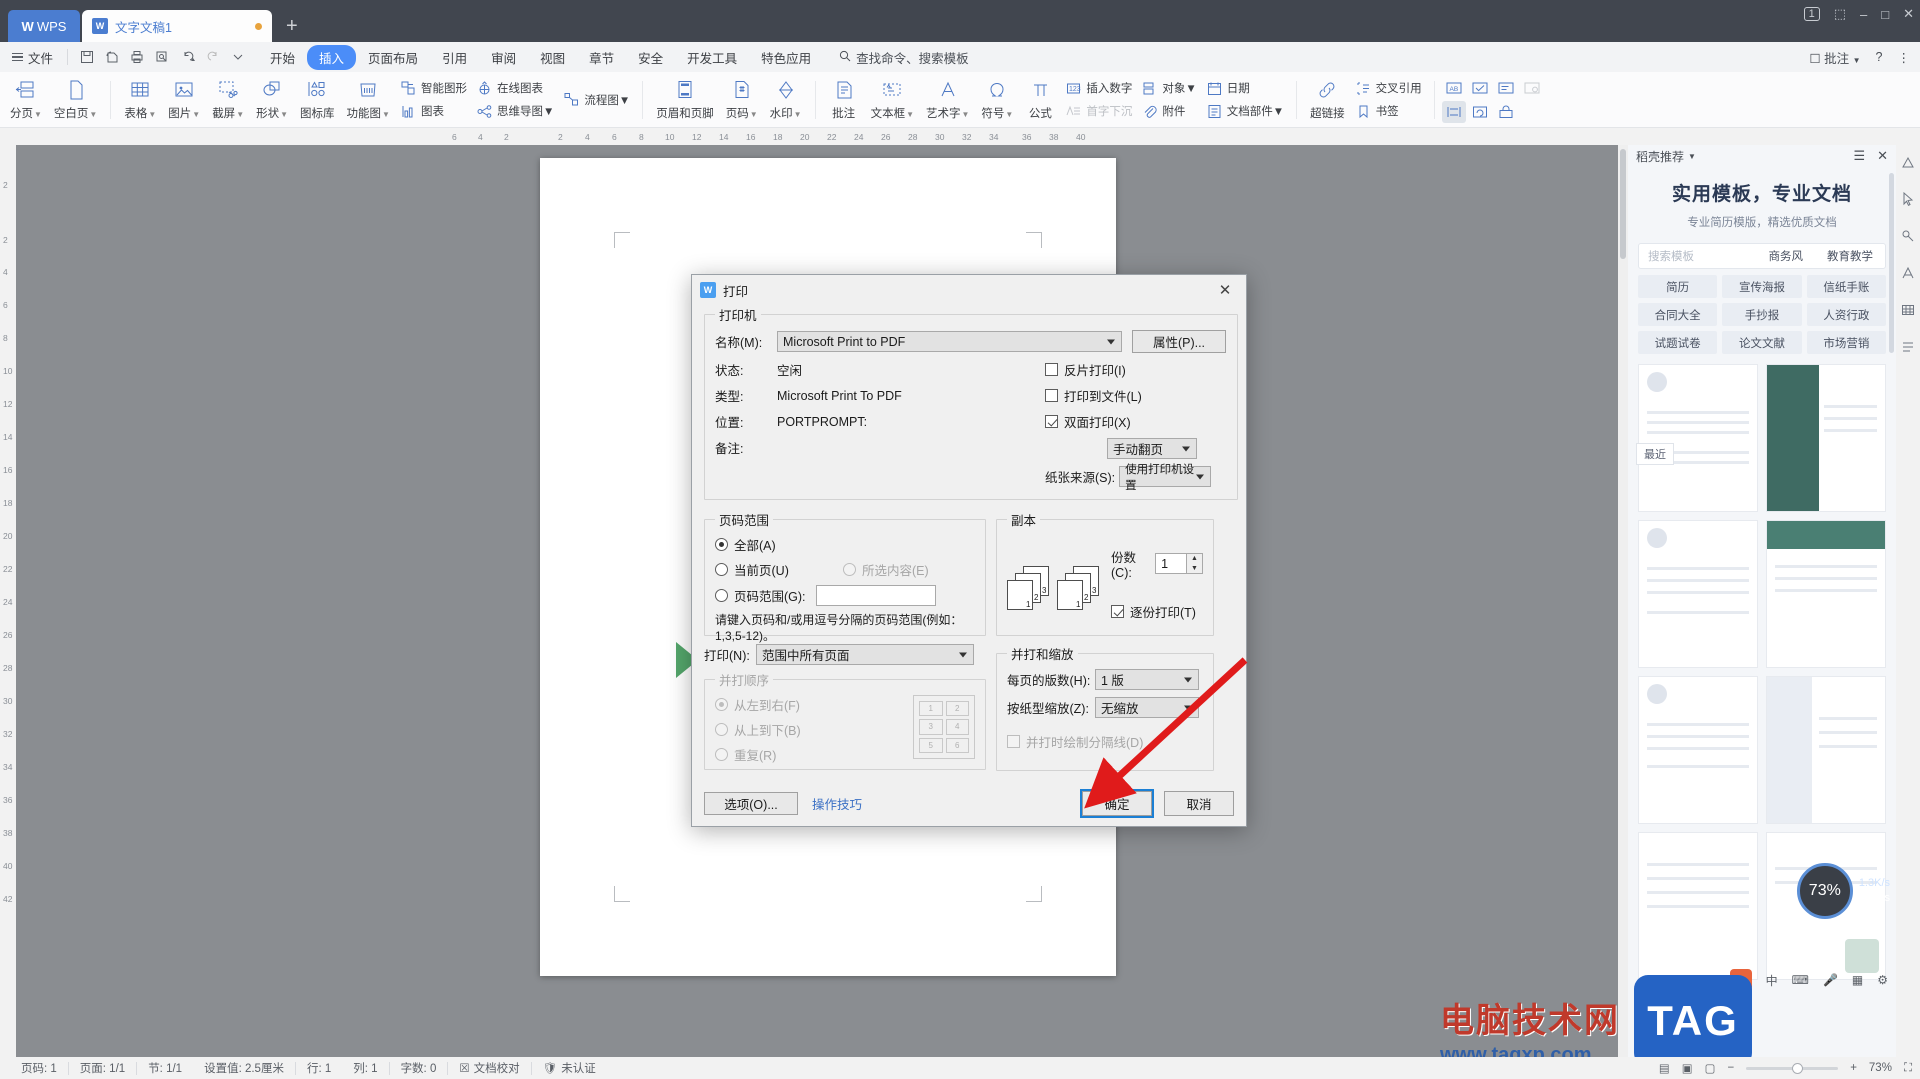 This screenshot has height=1079, width=1920. I want to click on attachment-button: 附件, so click(1169, 111).